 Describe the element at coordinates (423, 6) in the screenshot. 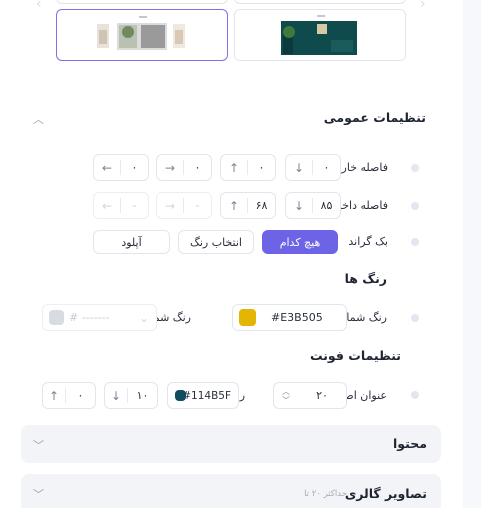

I see `chevron-right-icon: ›` at that location.